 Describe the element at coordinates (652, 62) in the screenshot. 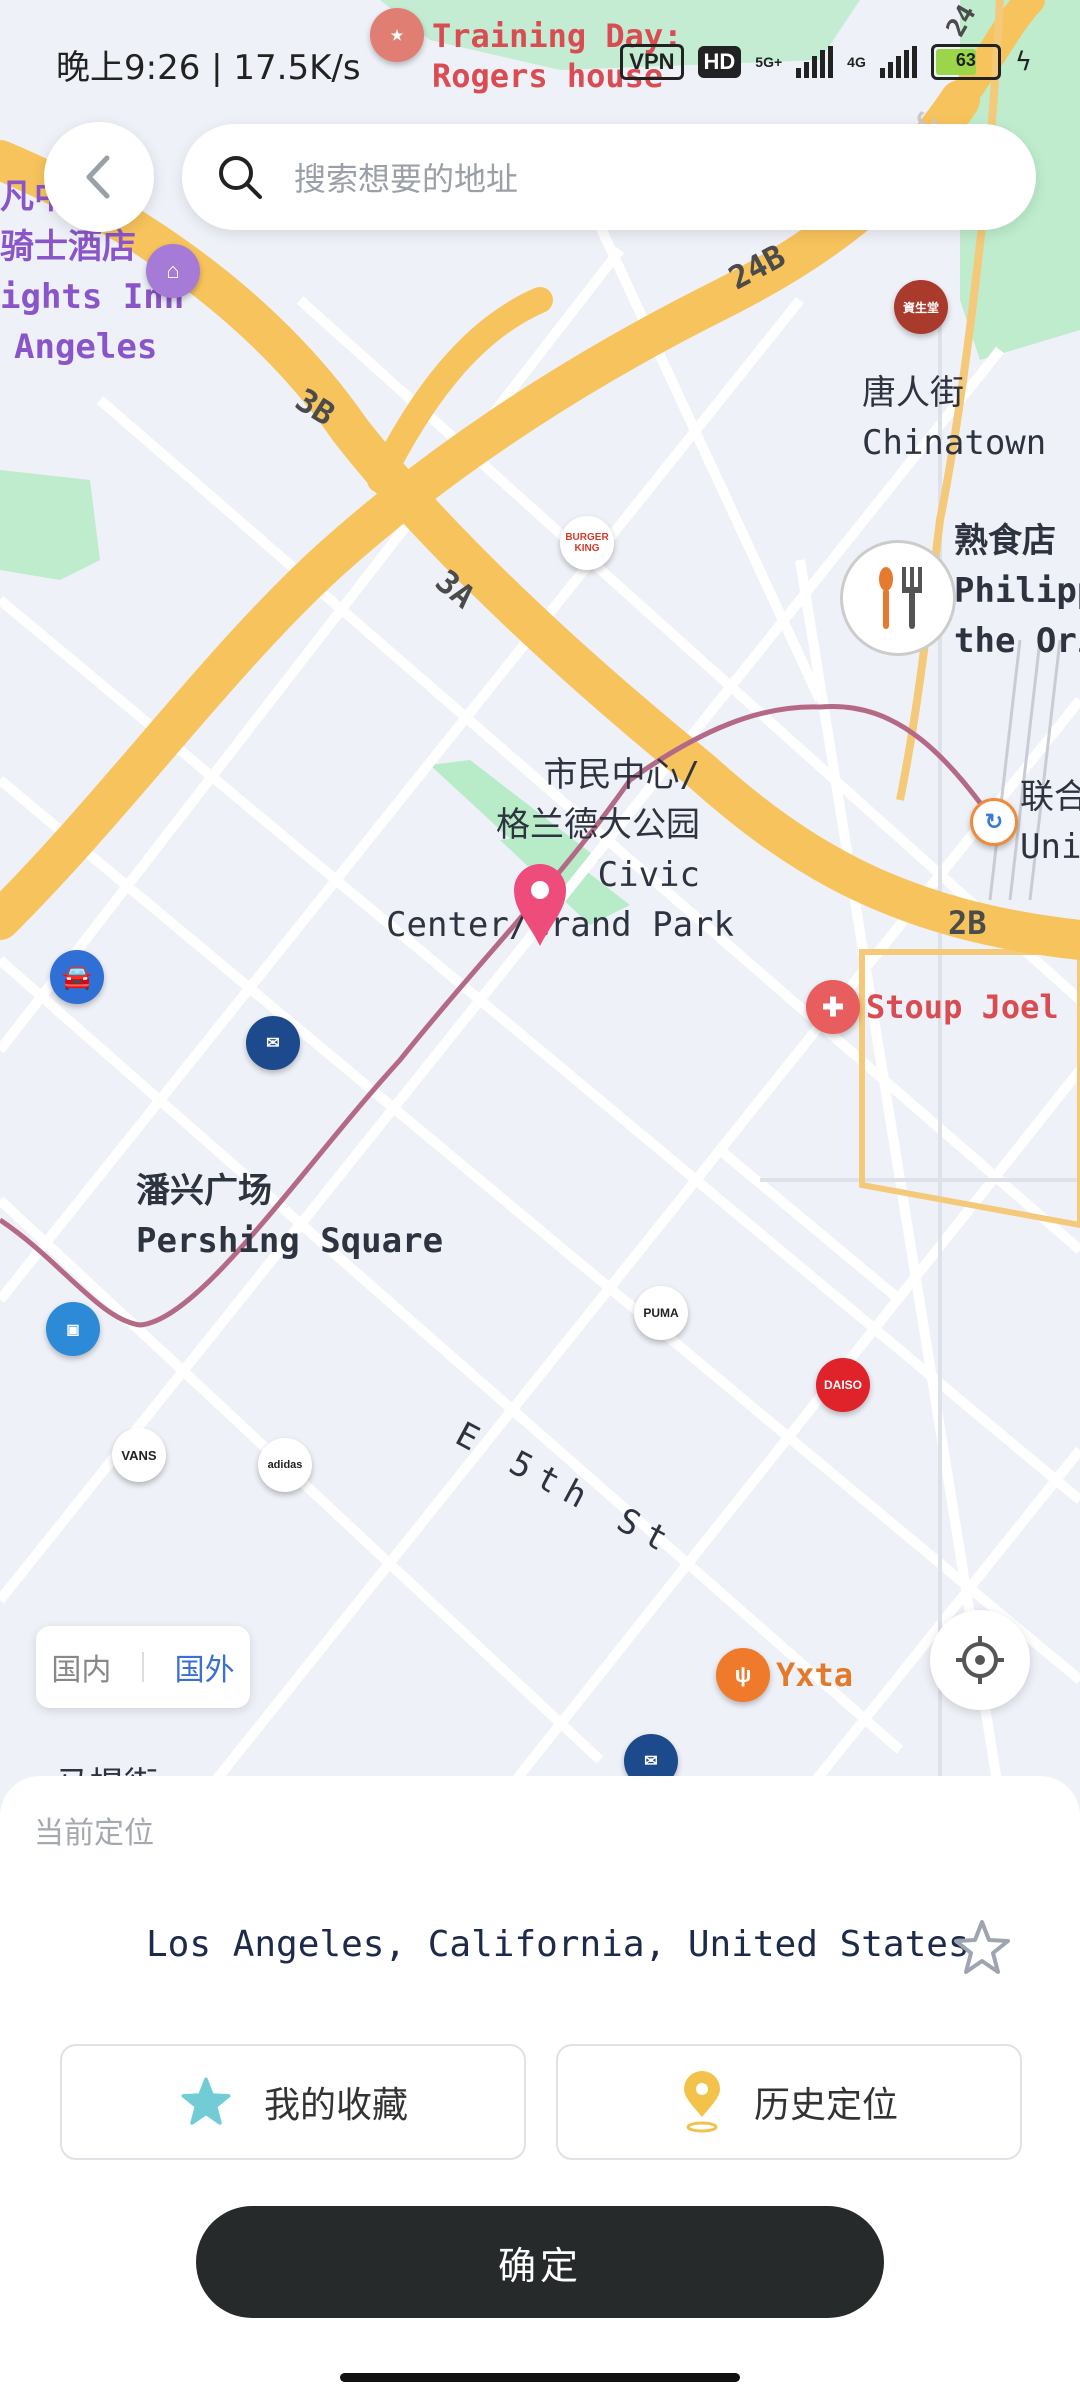

I see `vpn-badge: VPN` at that location.